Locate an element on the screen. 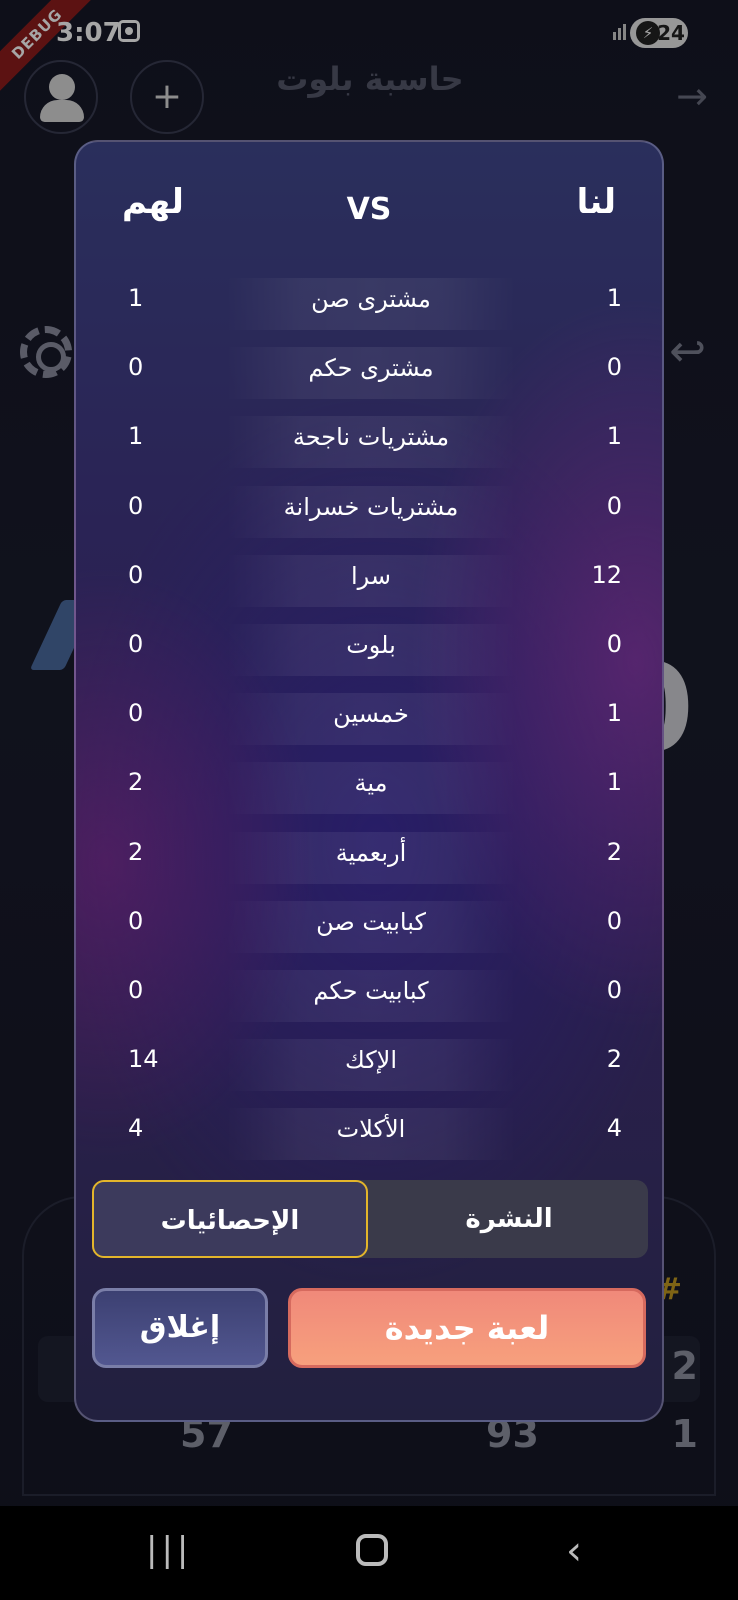 Image resolution: width=738 pixels, height=1600 pixels. stat-label: مشتريات خسرانة is located at coordinates (371, 506).